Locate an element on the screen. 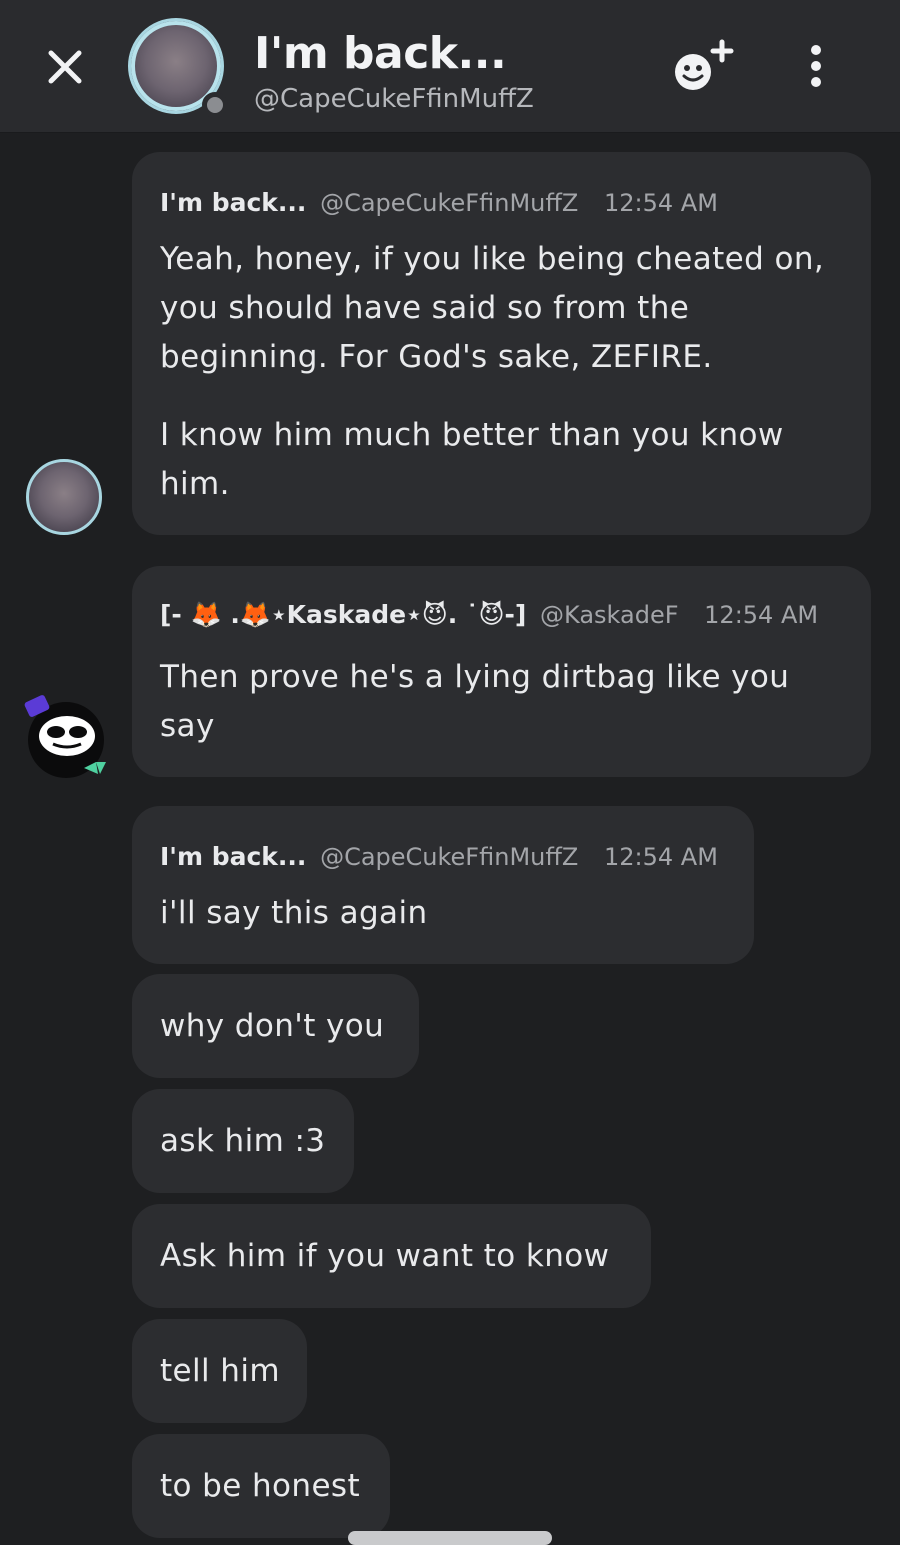 The width and height of the screenshot is (900, 1545). message-text: to be honest is located at coordinates (260, 1486).